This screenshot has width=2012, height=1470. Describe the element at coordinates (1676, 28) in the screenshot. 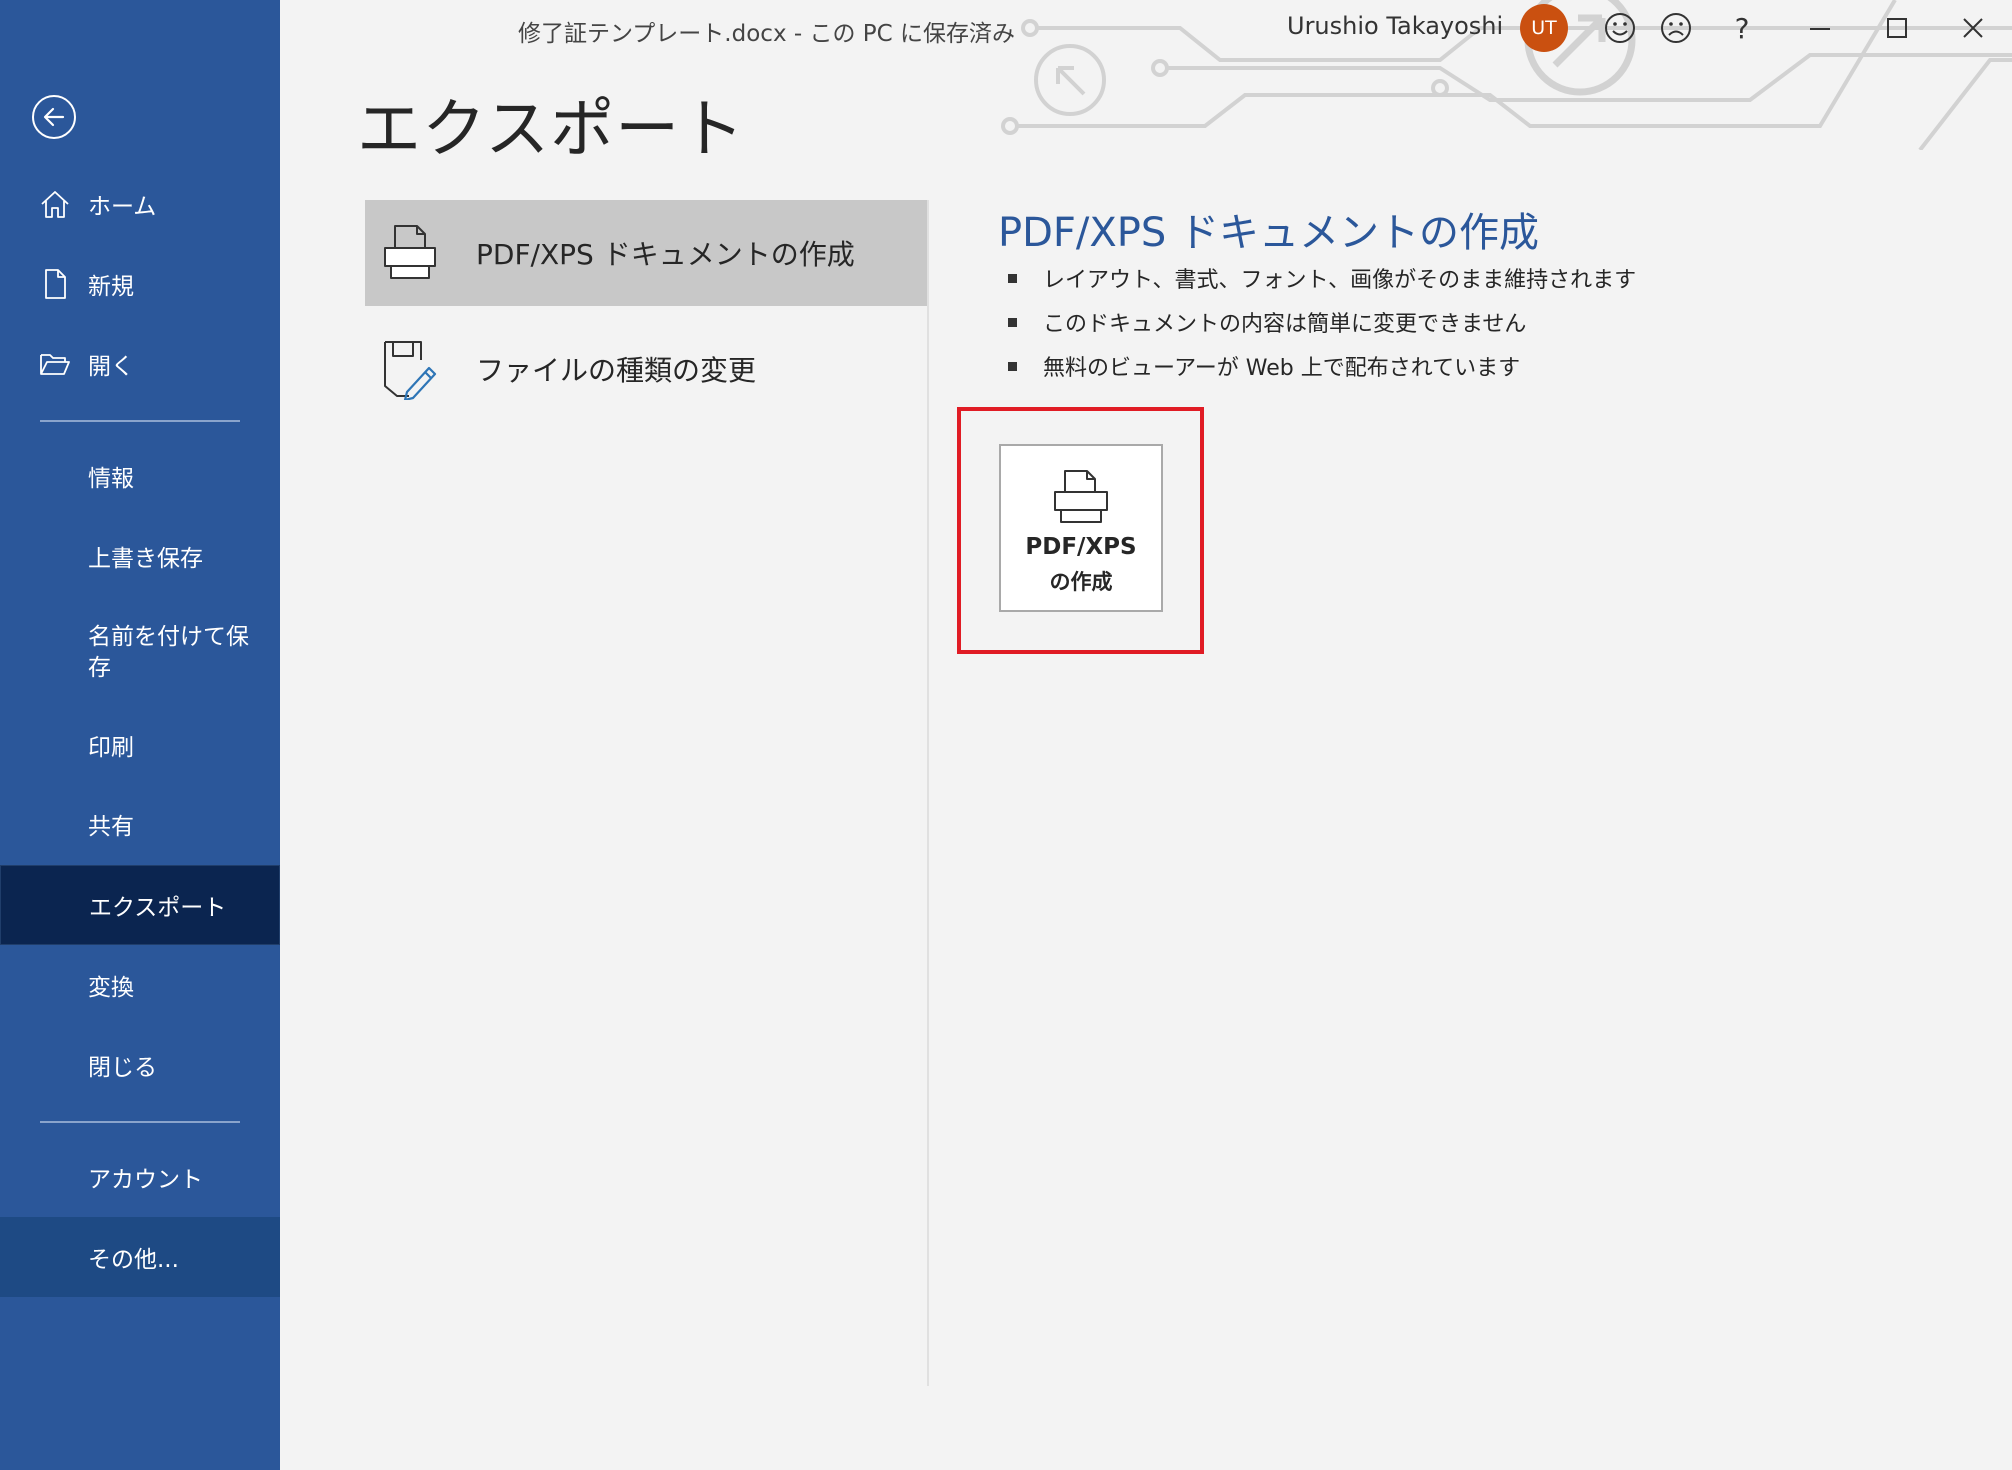

I see `frown-icon` at that location.